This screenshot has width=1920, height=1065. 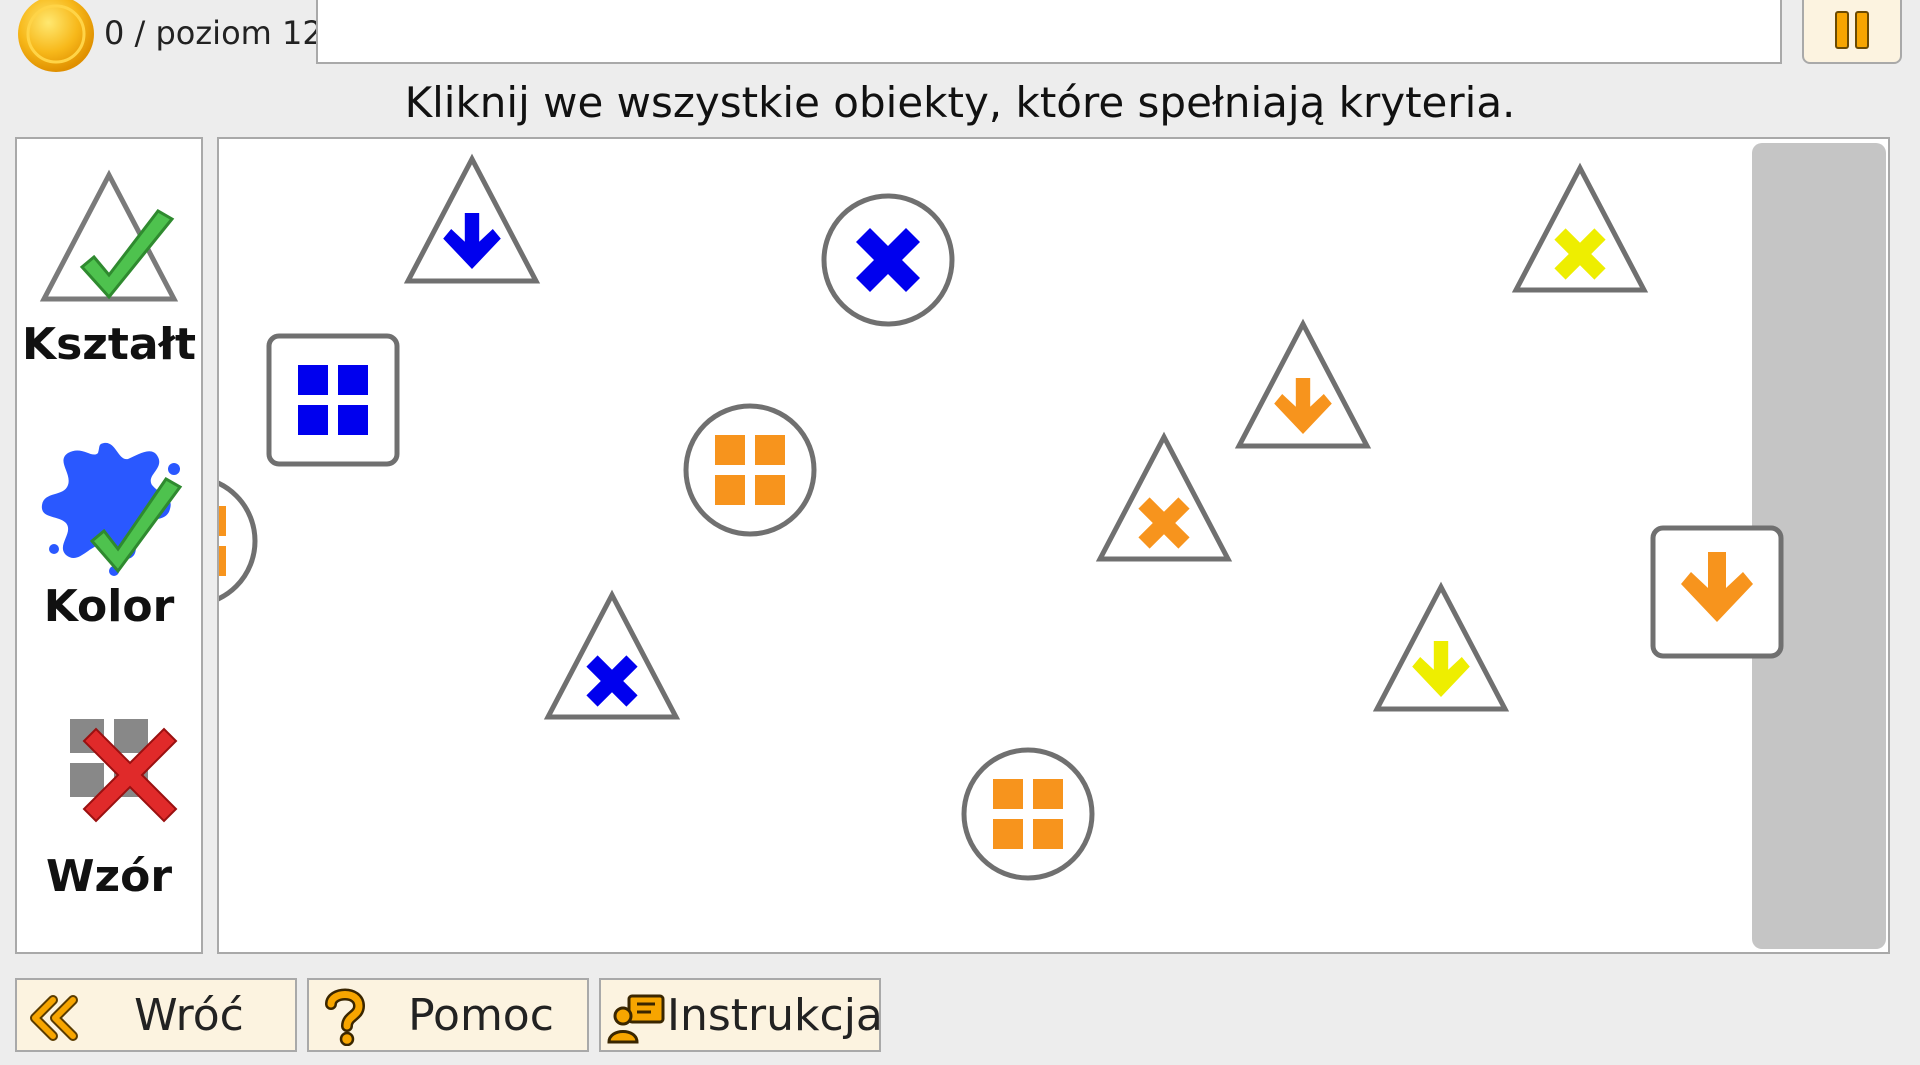 I want to click on back-button: Wróć, so click(x=156, y=1015).